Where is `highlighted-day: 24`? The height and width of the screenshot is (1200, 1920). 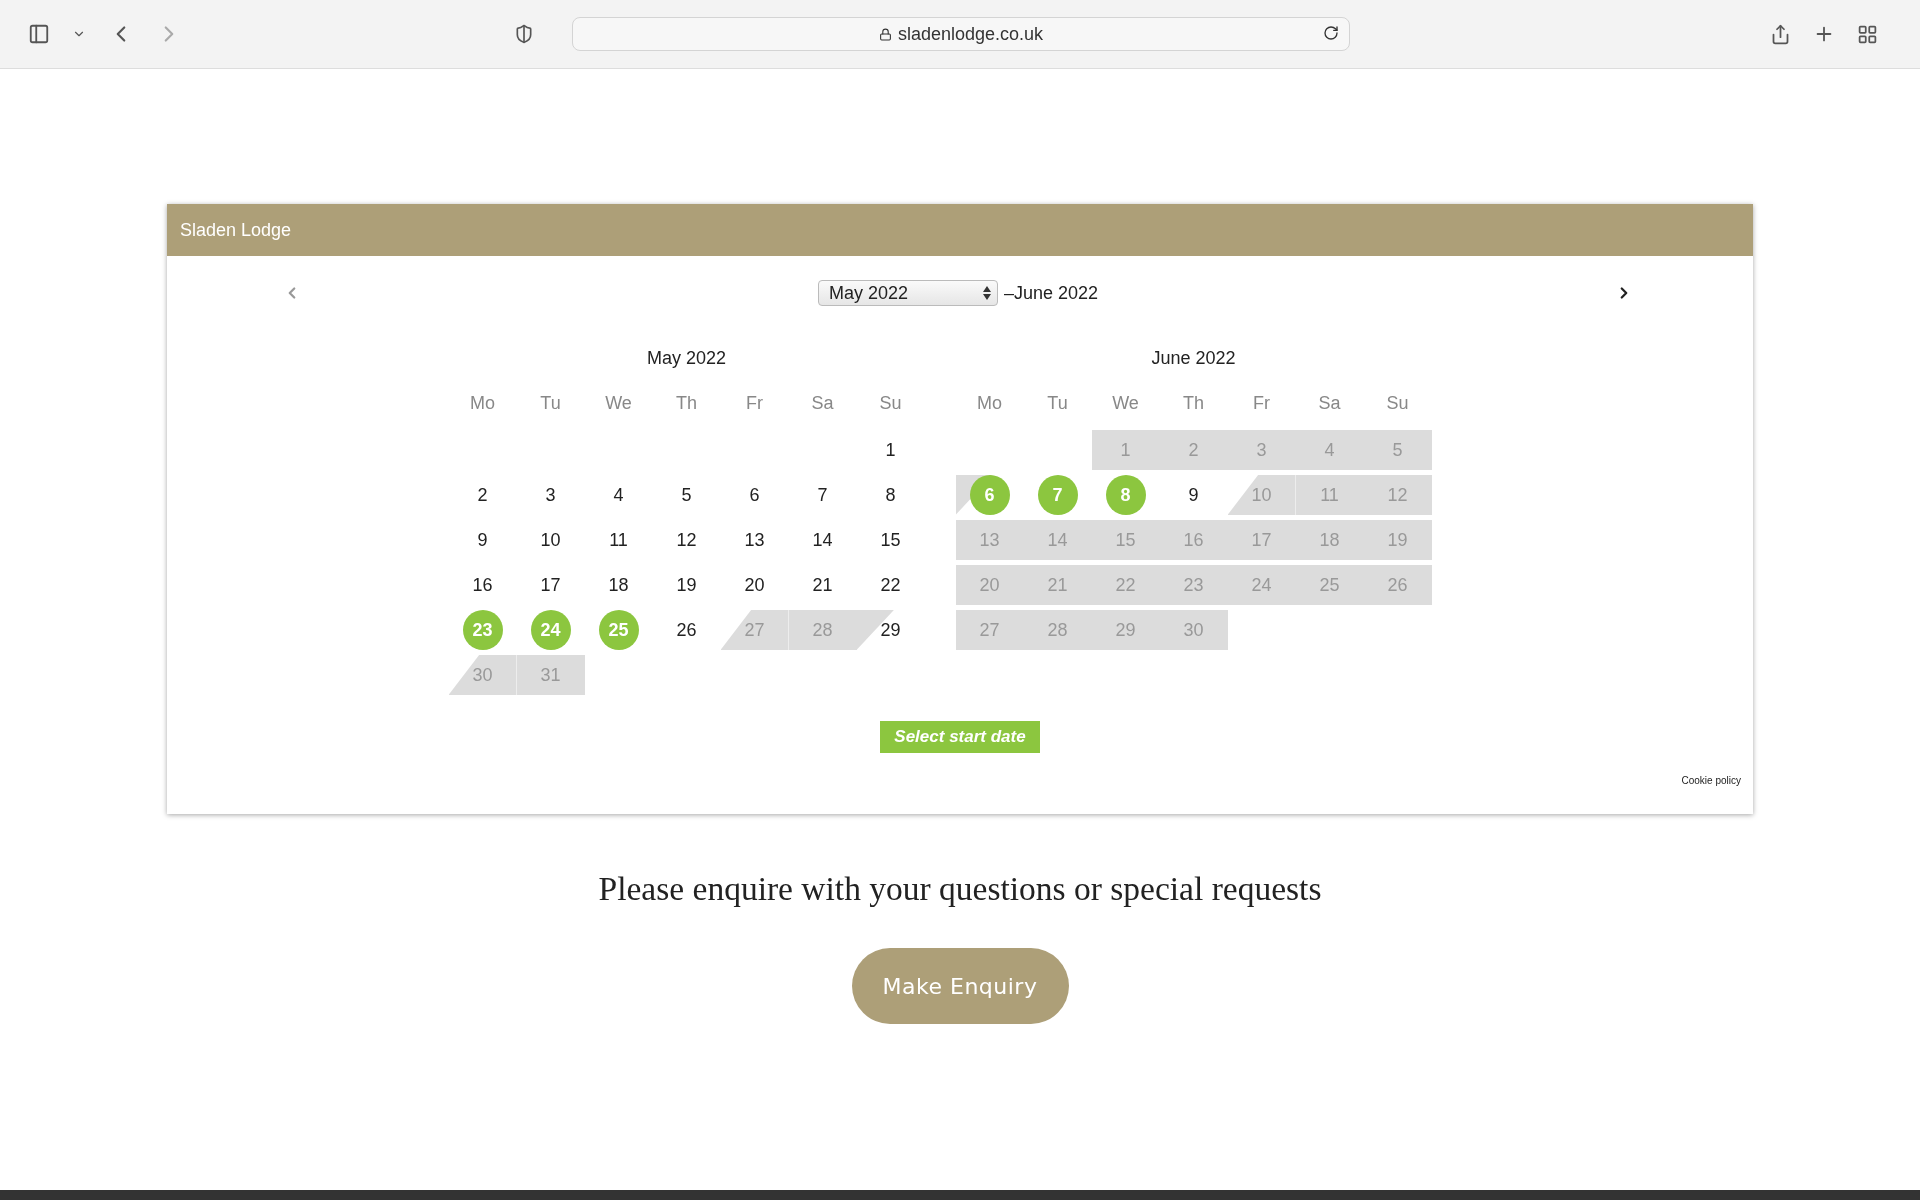
highlighted-day: 24 is located at coordinates (550, 630).